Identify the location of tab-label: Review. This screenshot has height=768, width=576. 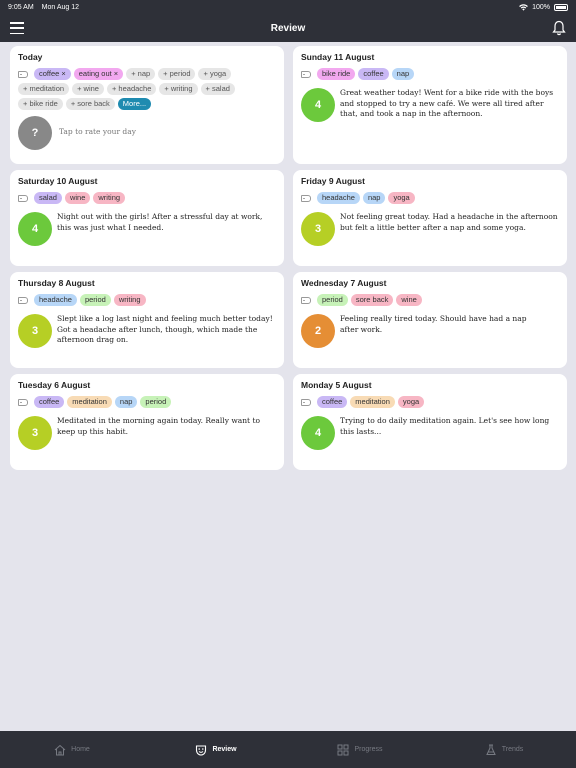
(224, 749).